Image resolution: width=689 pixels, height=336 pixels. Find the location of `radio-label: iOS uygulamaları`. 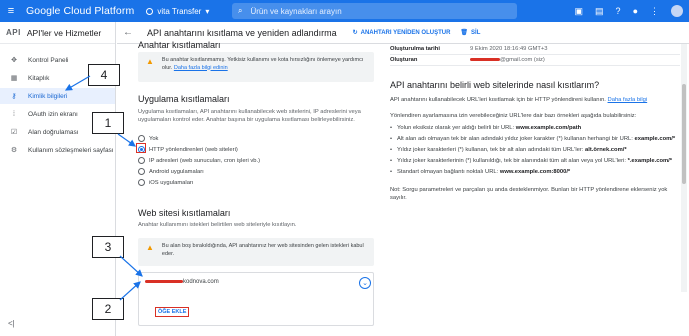

radio-label: iOS uygulamaları is located at coordinates (171, 182).